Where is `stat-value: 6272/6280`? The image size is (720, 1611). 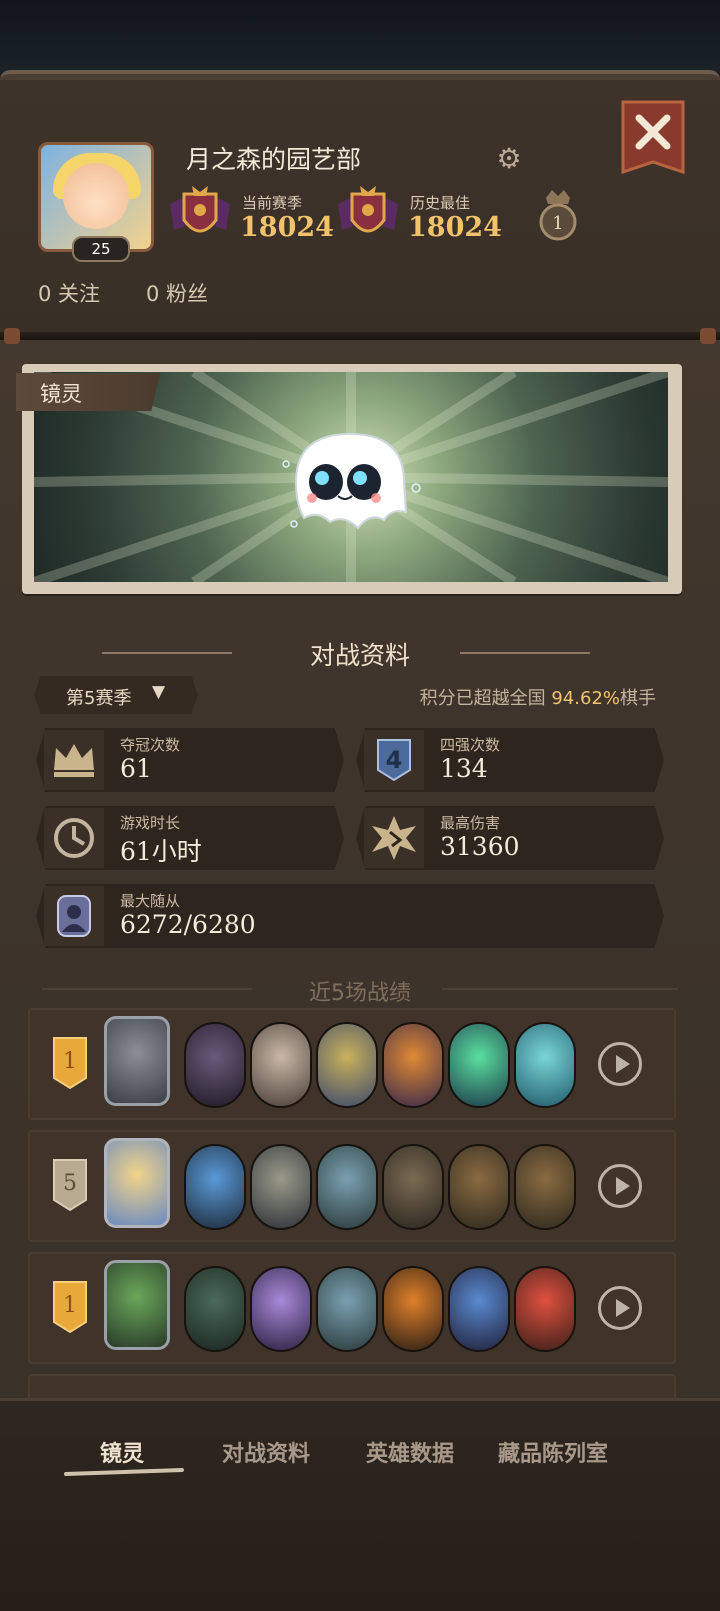 stat-value: 6272/6280 is located at coordinates (188, 924).